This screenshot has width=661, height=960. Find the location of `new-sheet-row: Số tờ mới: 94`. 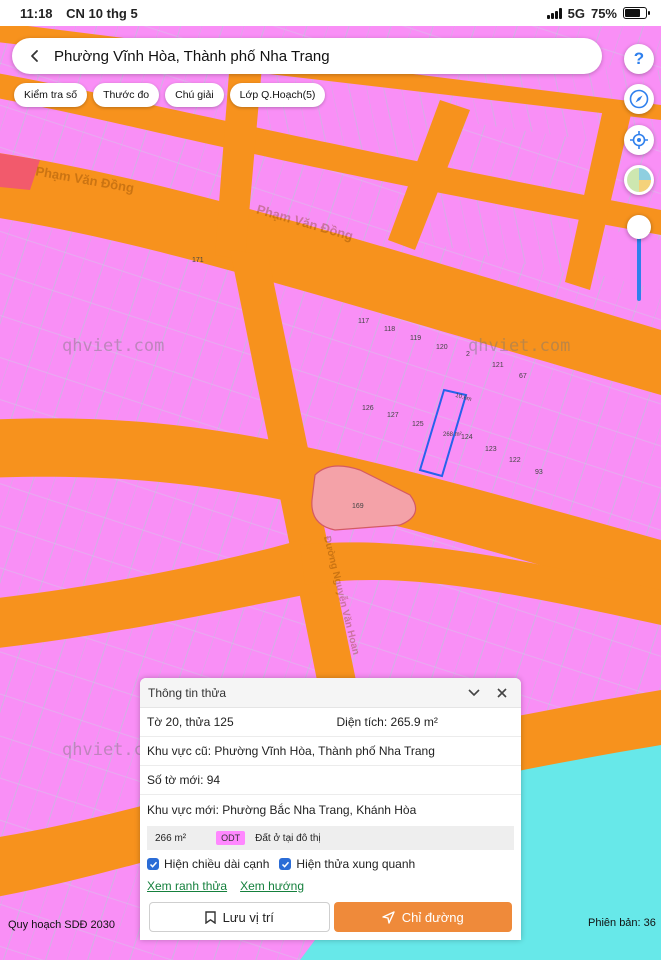

new-sheet-row: Số tờ mới: 94 is located at coordinates (330, 780).